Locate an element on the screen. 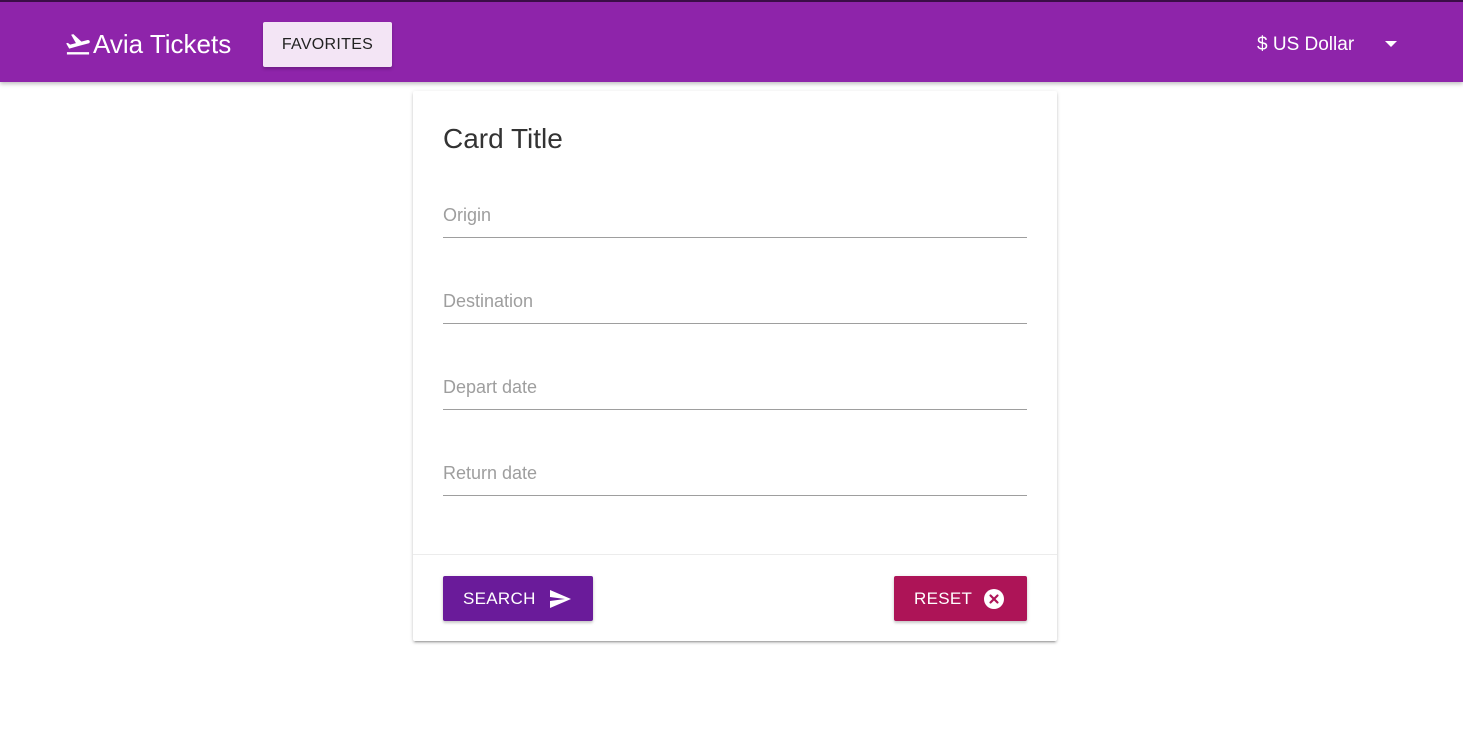 This screenshot has width=1463, height=739. search-button: SEARCH is located at coordinates (518, 598).